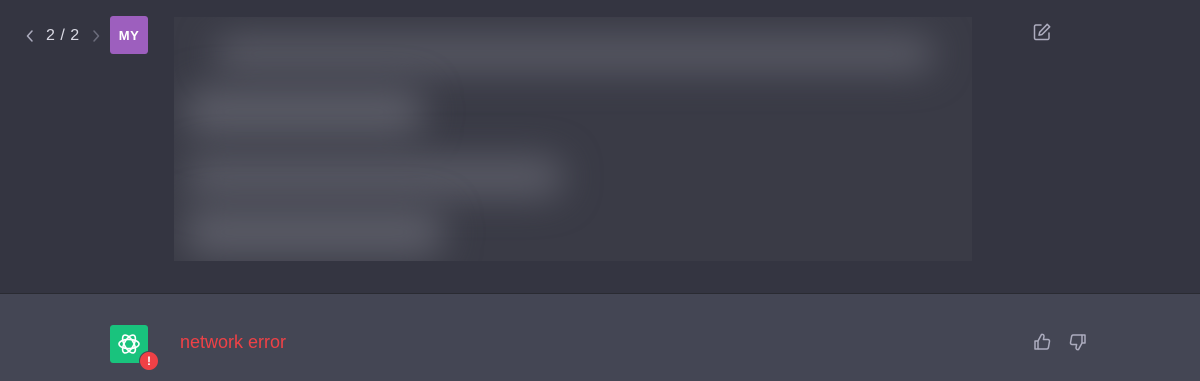 Image resolution: width=1200 pixels, height=381 pixels. I want to click on error-message: network error, so click(233, 342).